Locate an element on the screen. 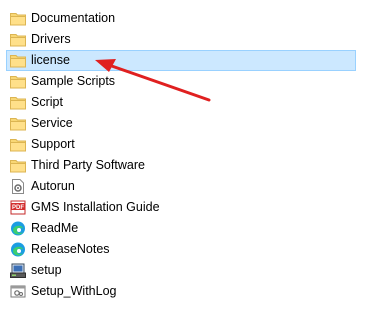 The image size is (369, 318). item-label: setup is located at coordinates (46, 270).